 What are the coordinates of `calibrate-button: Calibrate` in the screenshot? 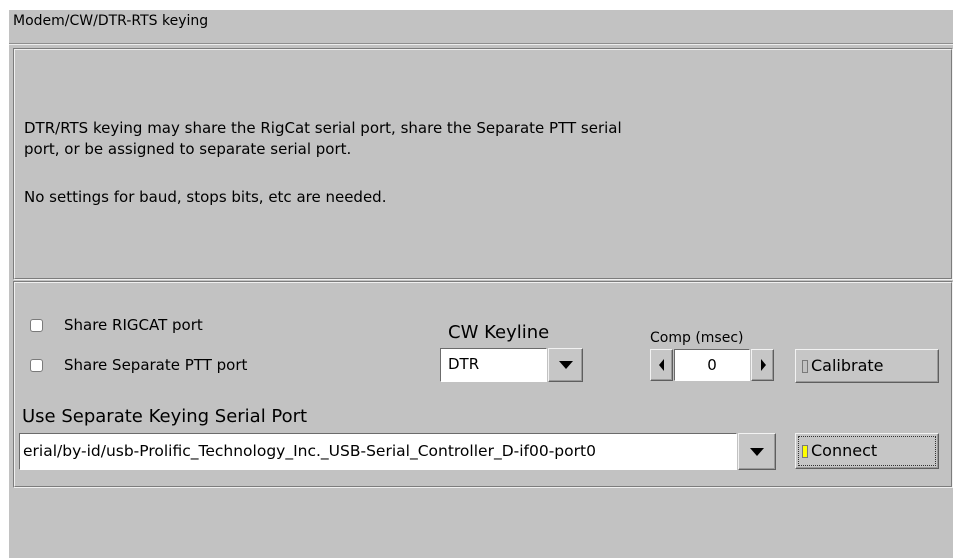 It's located at (867, 366).